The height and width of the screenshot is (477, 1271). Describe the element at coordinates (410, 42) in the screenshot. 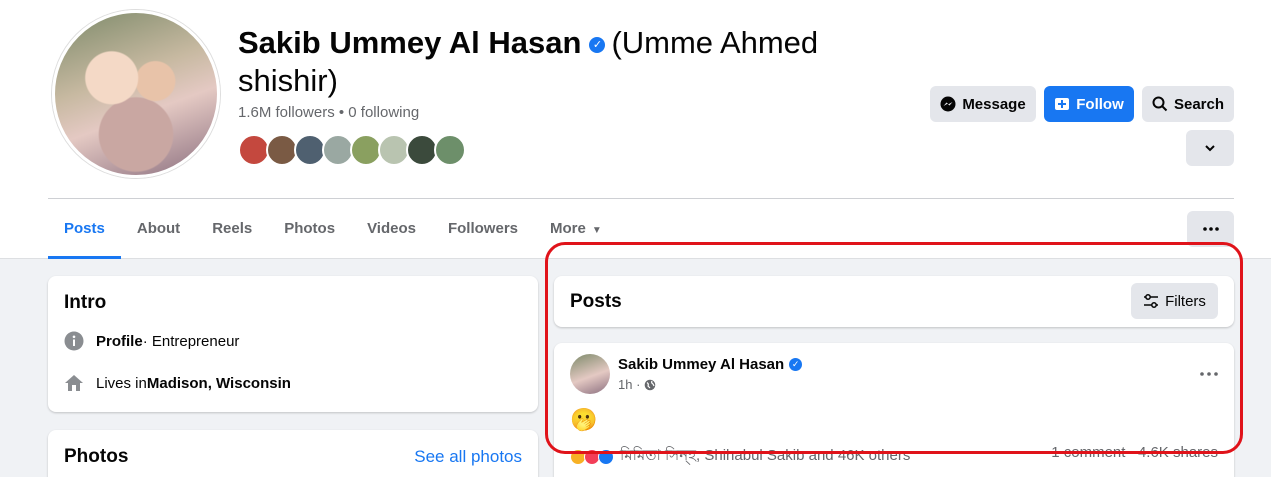

I see `profile-name: Sakib Ummey Al Hasan` at that location.